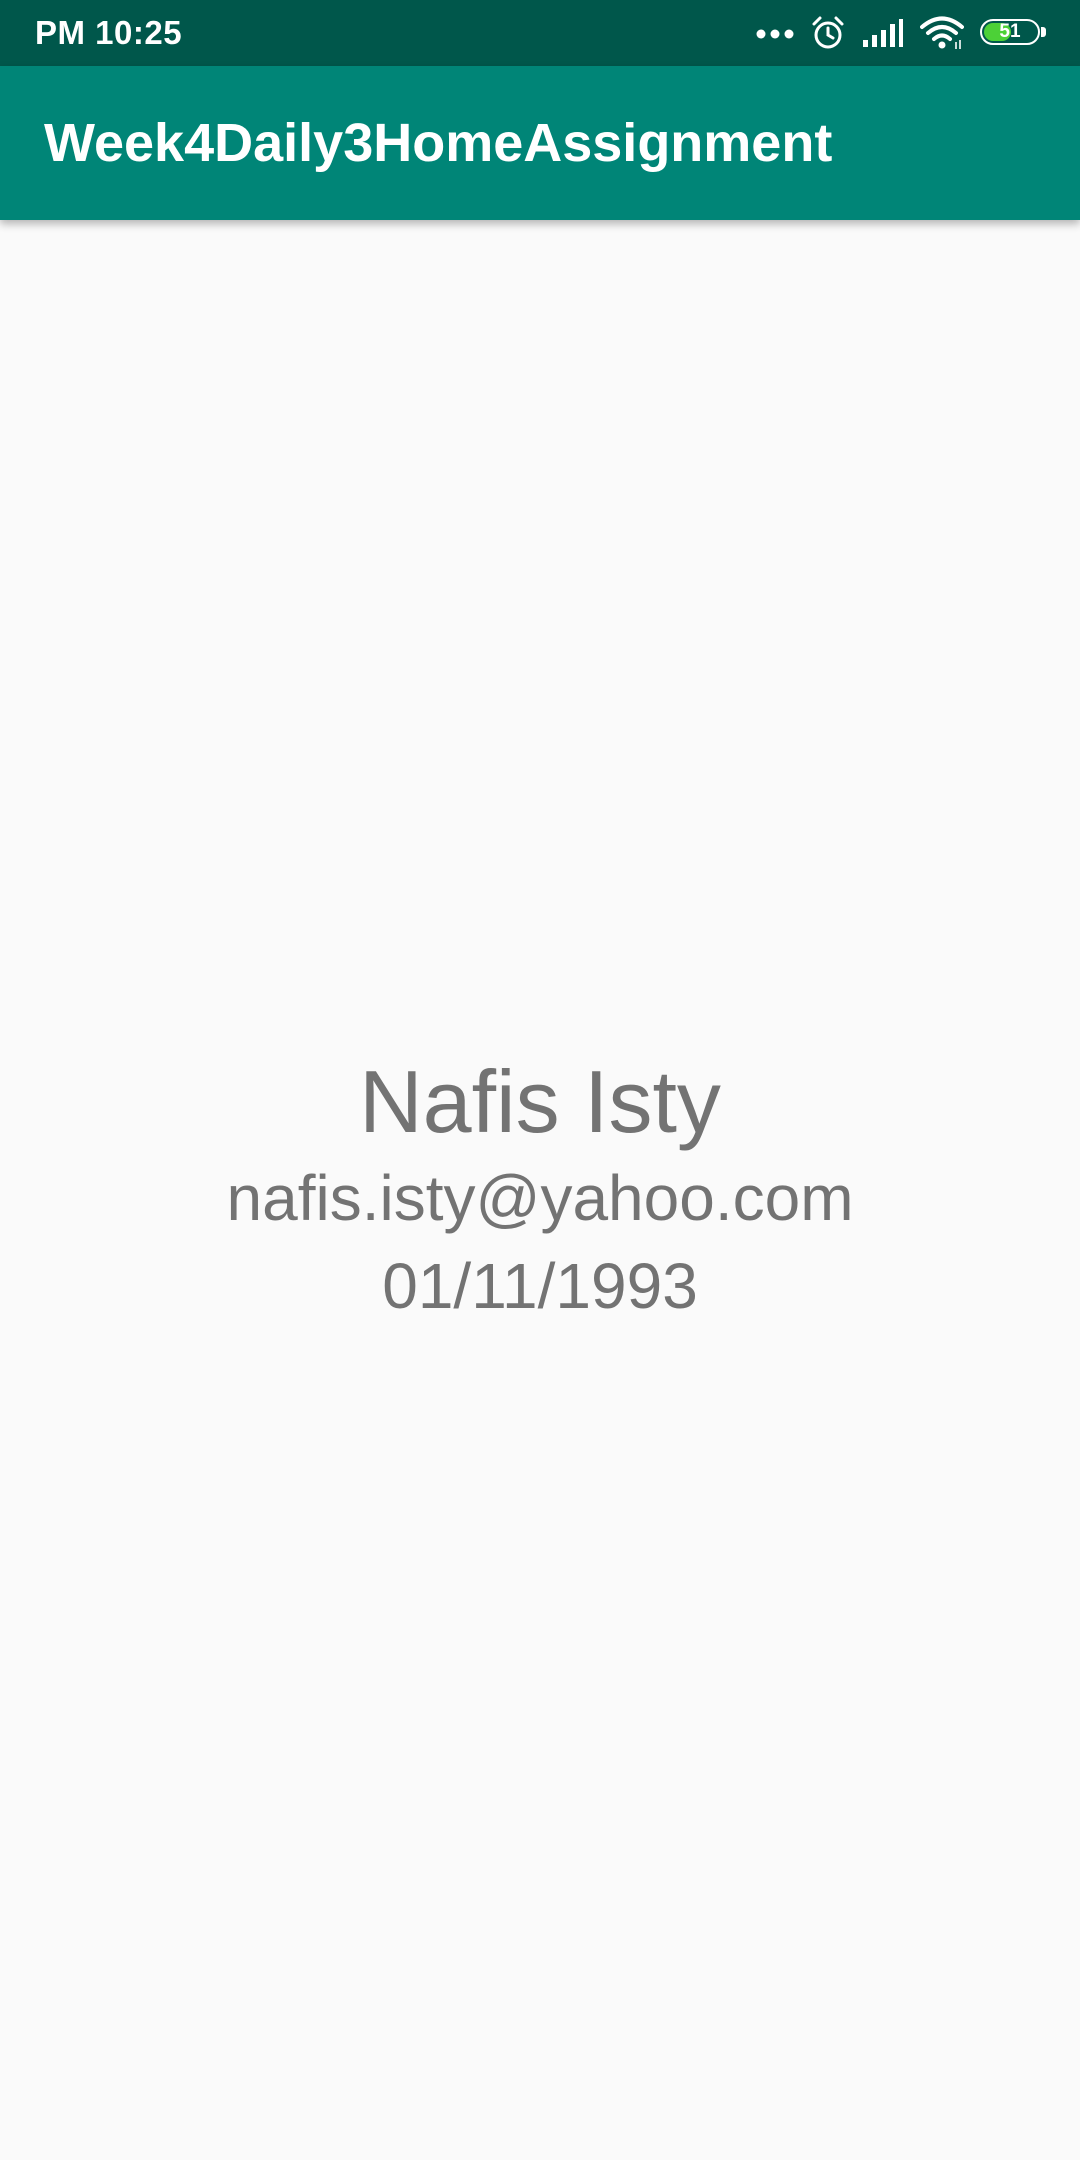 Image resolution: width=1080 pixels, height=2160 pixels. What do you see at coordinates (438, 143) in the screenshot?
I see `app-title: Week4Daily3HomeAssignment` at bounding box center [438, 143].